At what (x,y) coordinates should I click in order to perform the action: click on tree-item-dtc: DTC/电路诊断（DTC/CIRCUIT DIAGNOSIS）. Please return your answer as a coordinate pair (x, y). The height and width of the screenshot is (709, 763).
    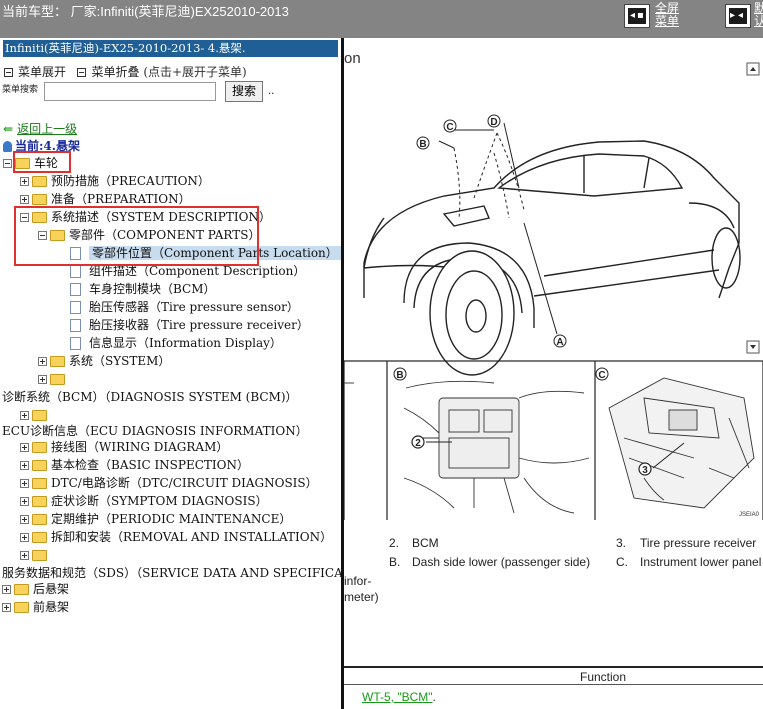
    Looking at the image, I should click on (169, 483).